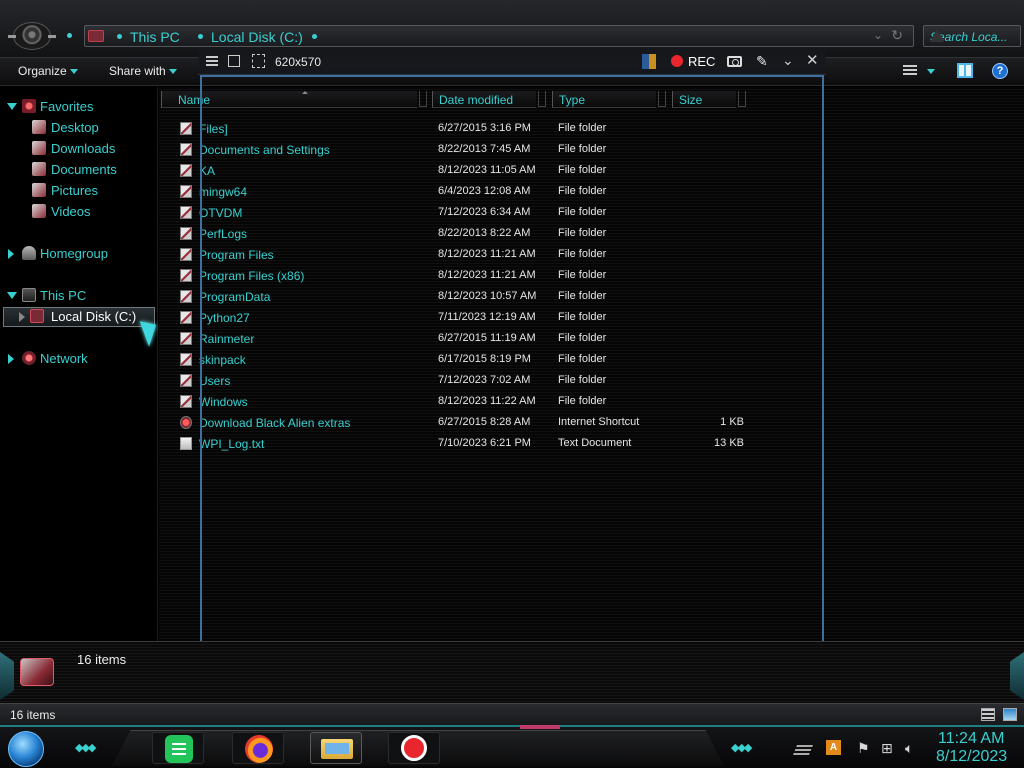  Describe the element at coordinates (251, 276) in the screenshot. I see `file-name: Program Files (x86)` at that location.